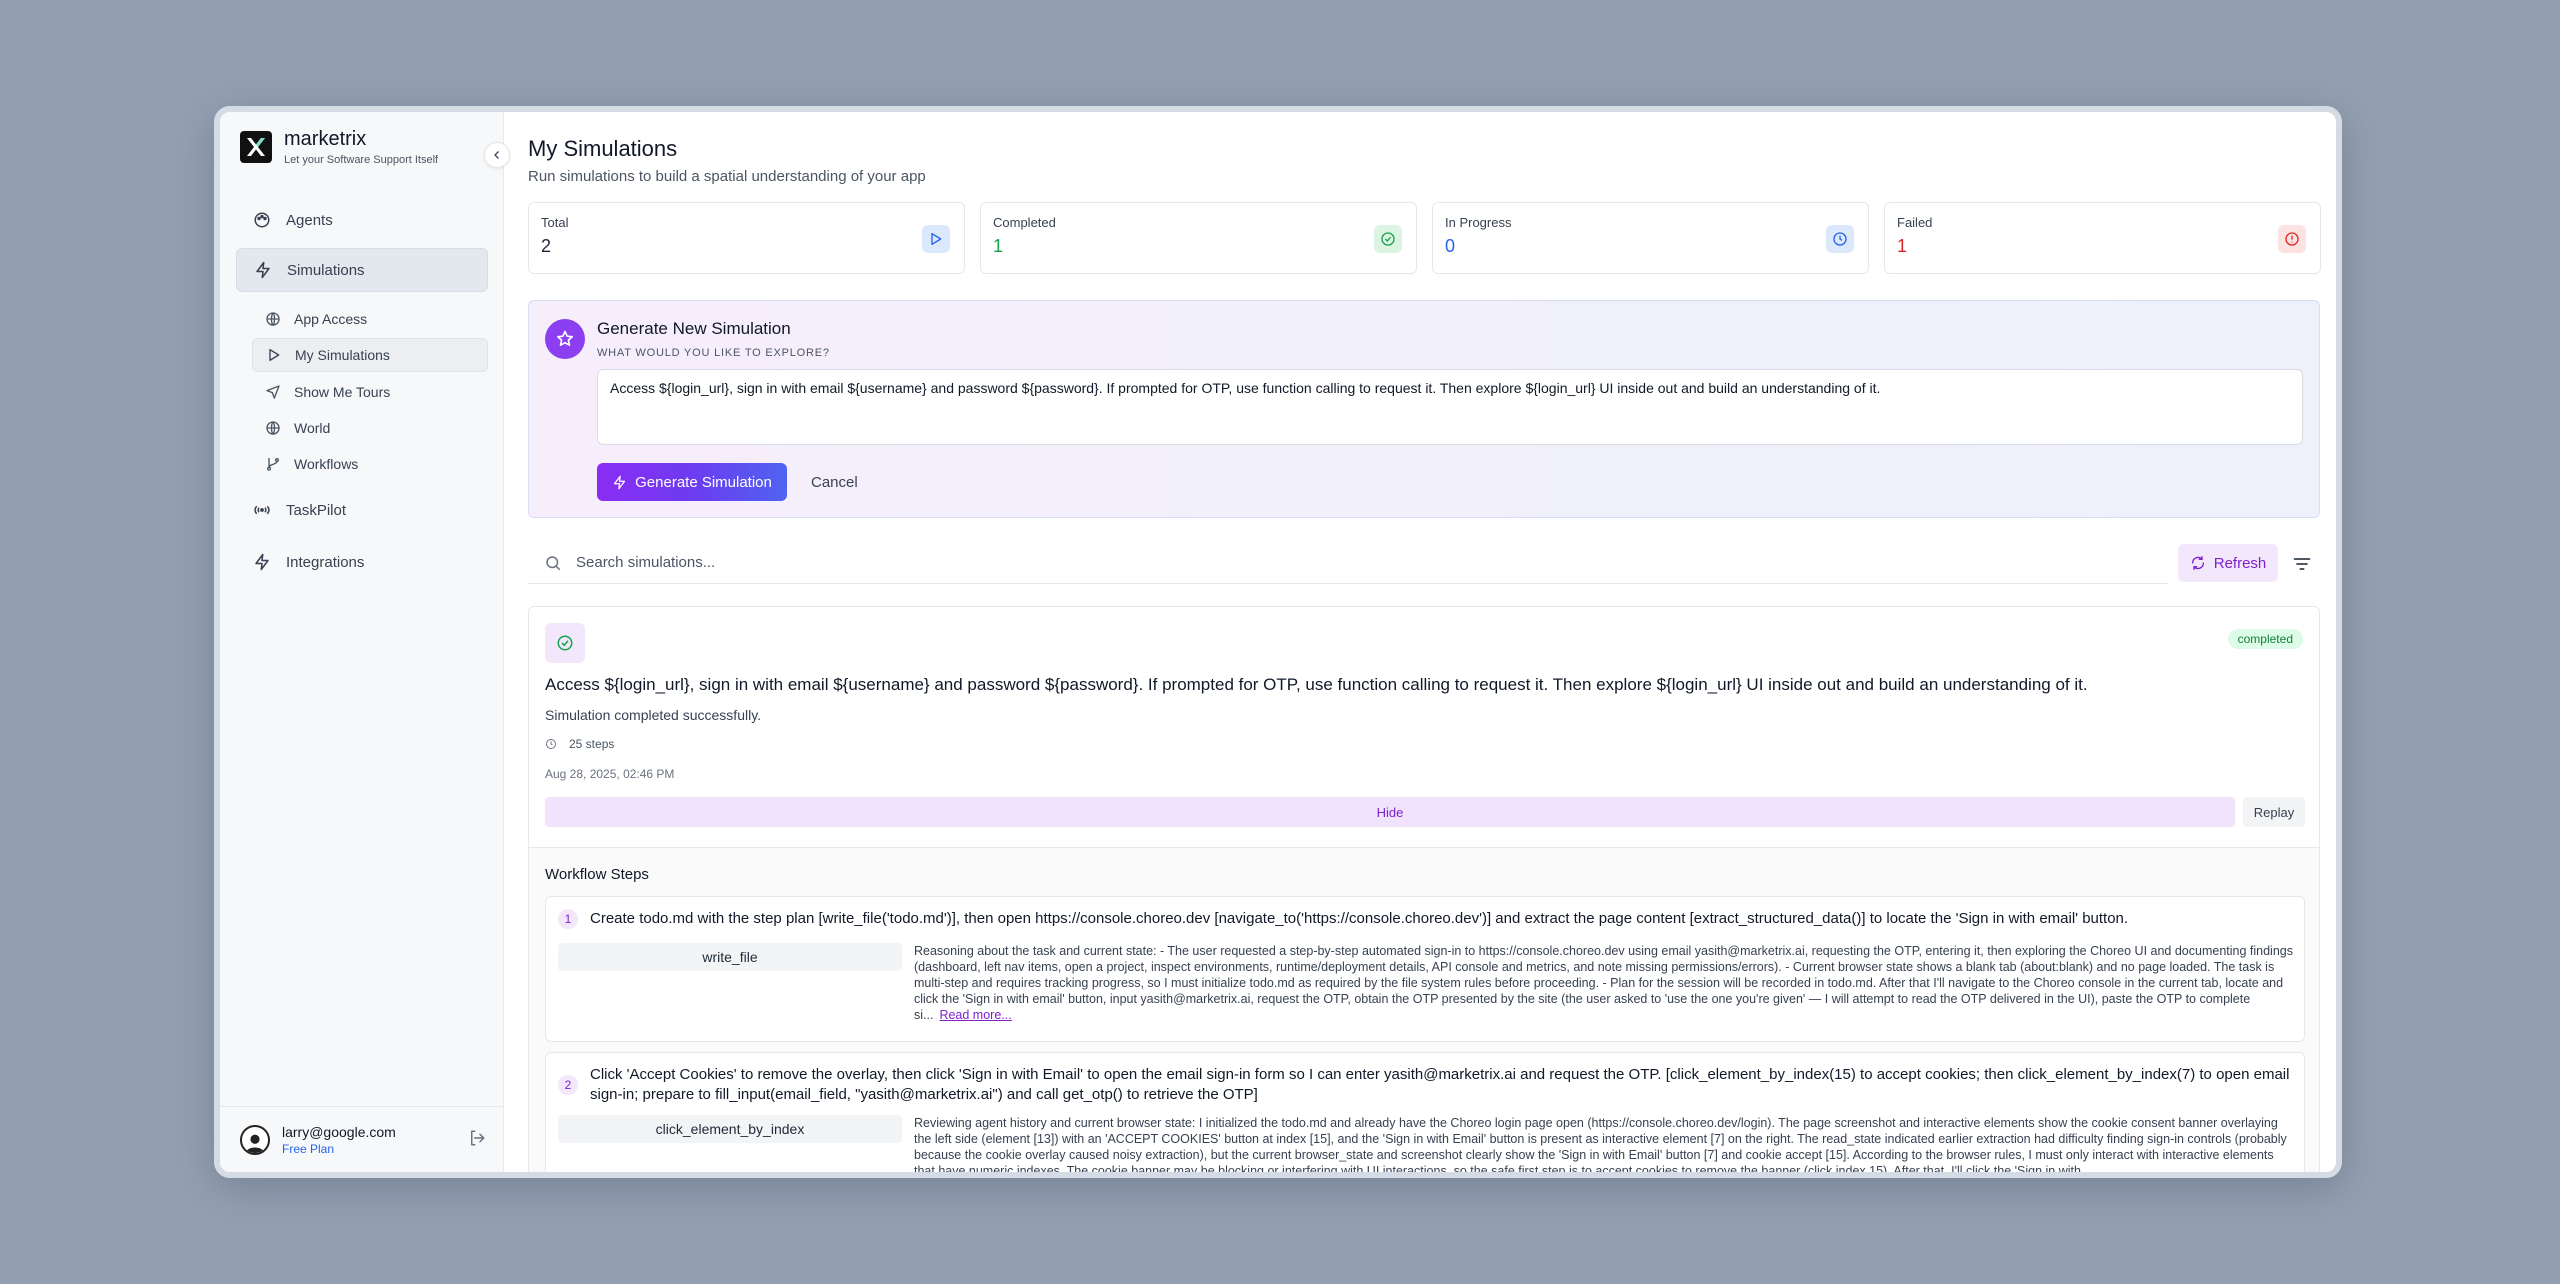 The height and width of the screenshot is (1284, 2560). What do you see at coordinates (2292, 239) in the screenshot?
I see `alert-circle-icon` at bounding box center [2292, 239].